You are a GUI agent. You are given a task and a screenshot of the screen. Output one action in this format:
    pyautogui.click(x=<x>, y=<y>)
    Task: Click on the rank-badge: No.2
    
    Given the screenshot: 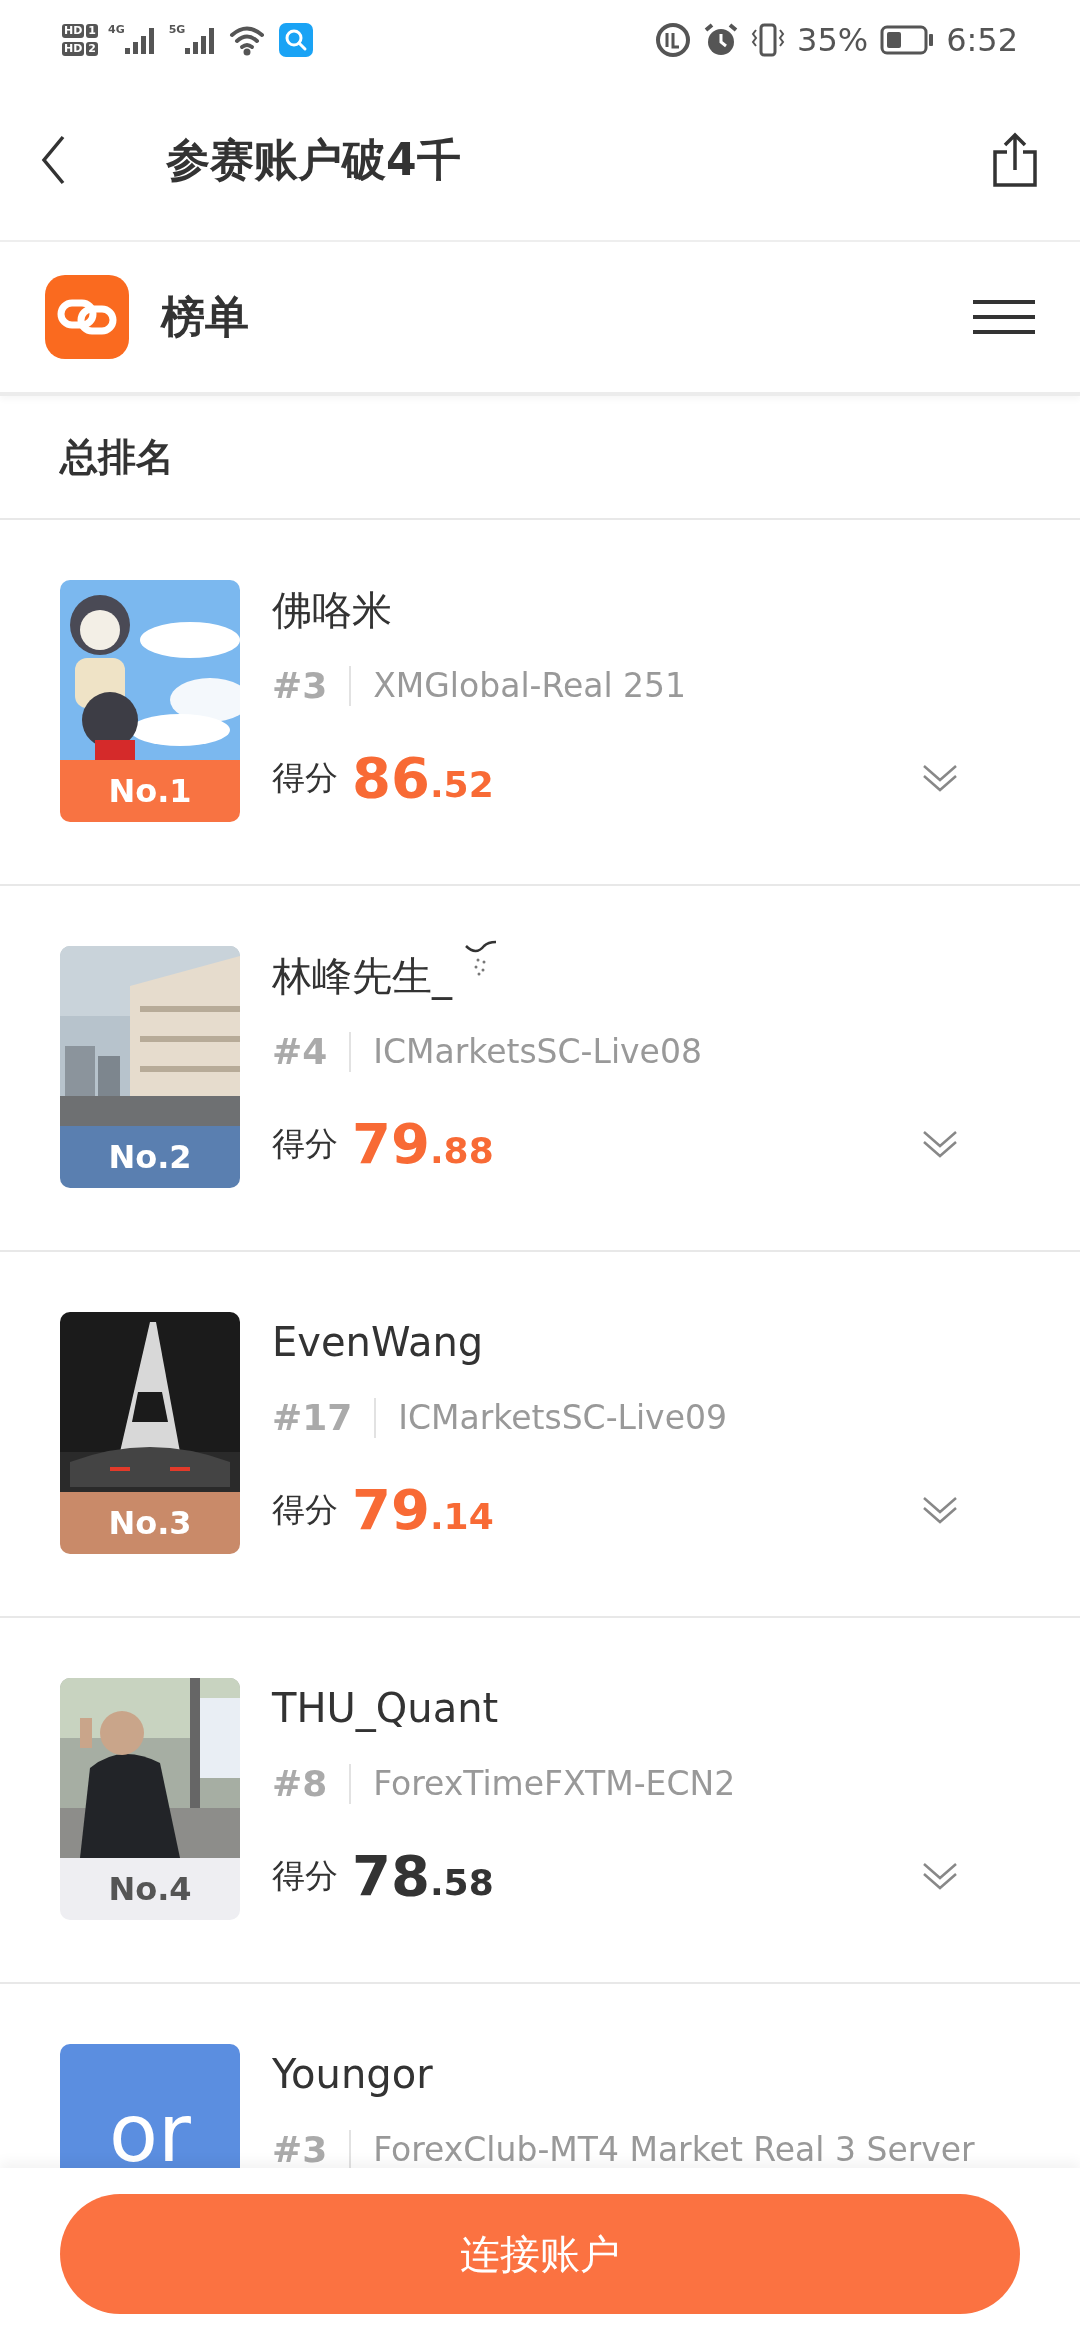 What is the action you would take?
    pyautogui.click(x=150, y=1157)
    